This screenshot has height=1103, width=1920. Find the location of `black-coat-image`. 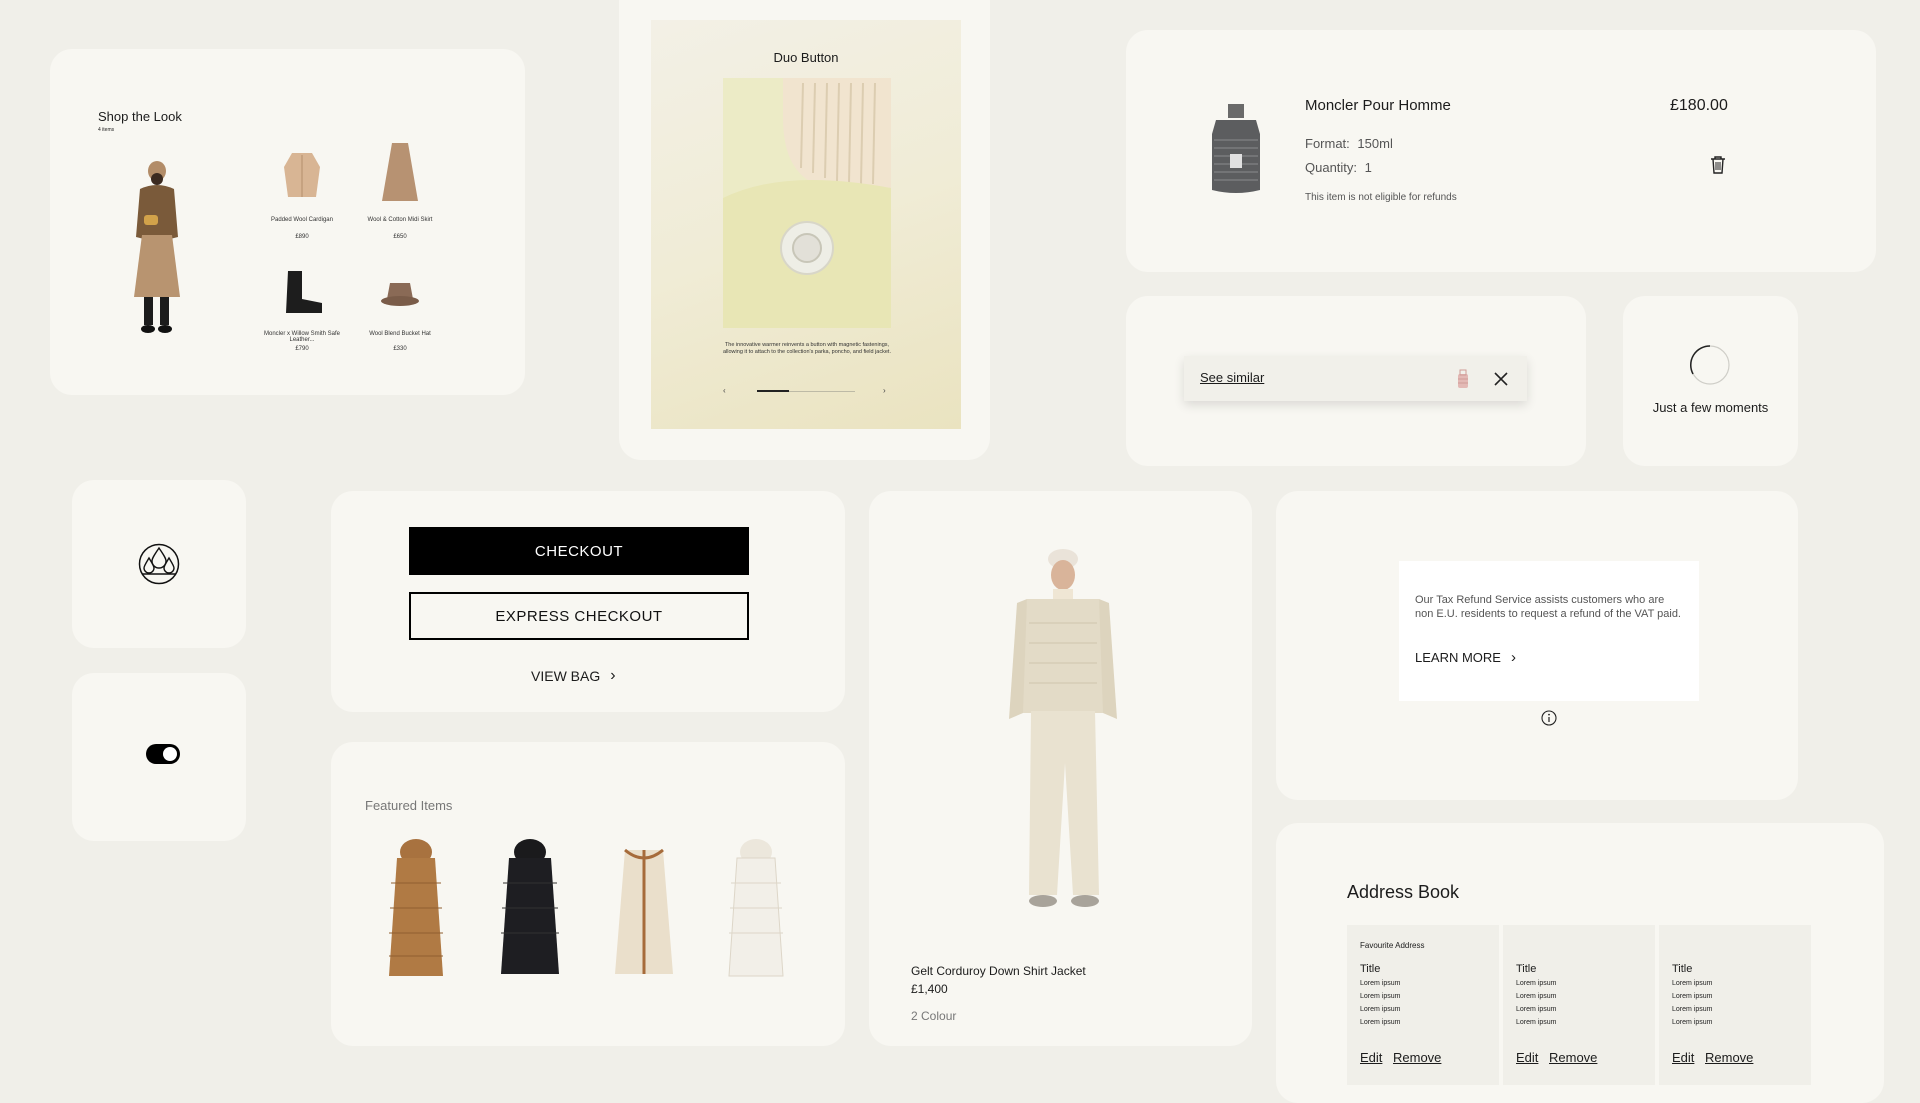

black-coat-image is located at coordinates (530, 908).